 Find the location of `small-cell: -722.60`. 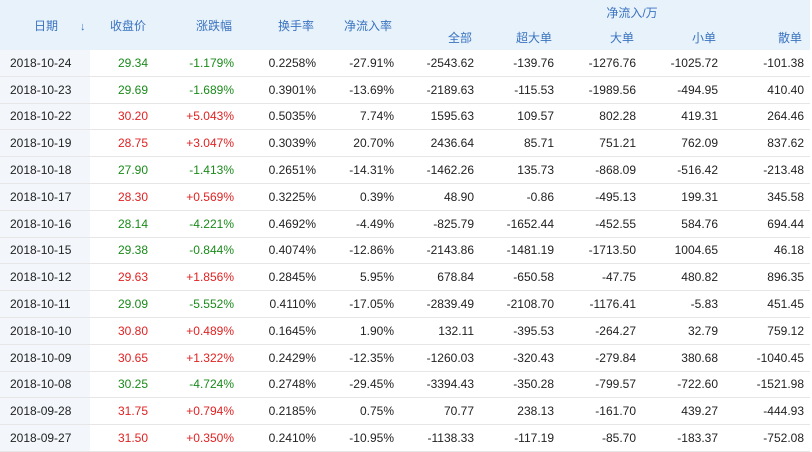

small-cell: -722.60 is located at coordinates (683, 385).